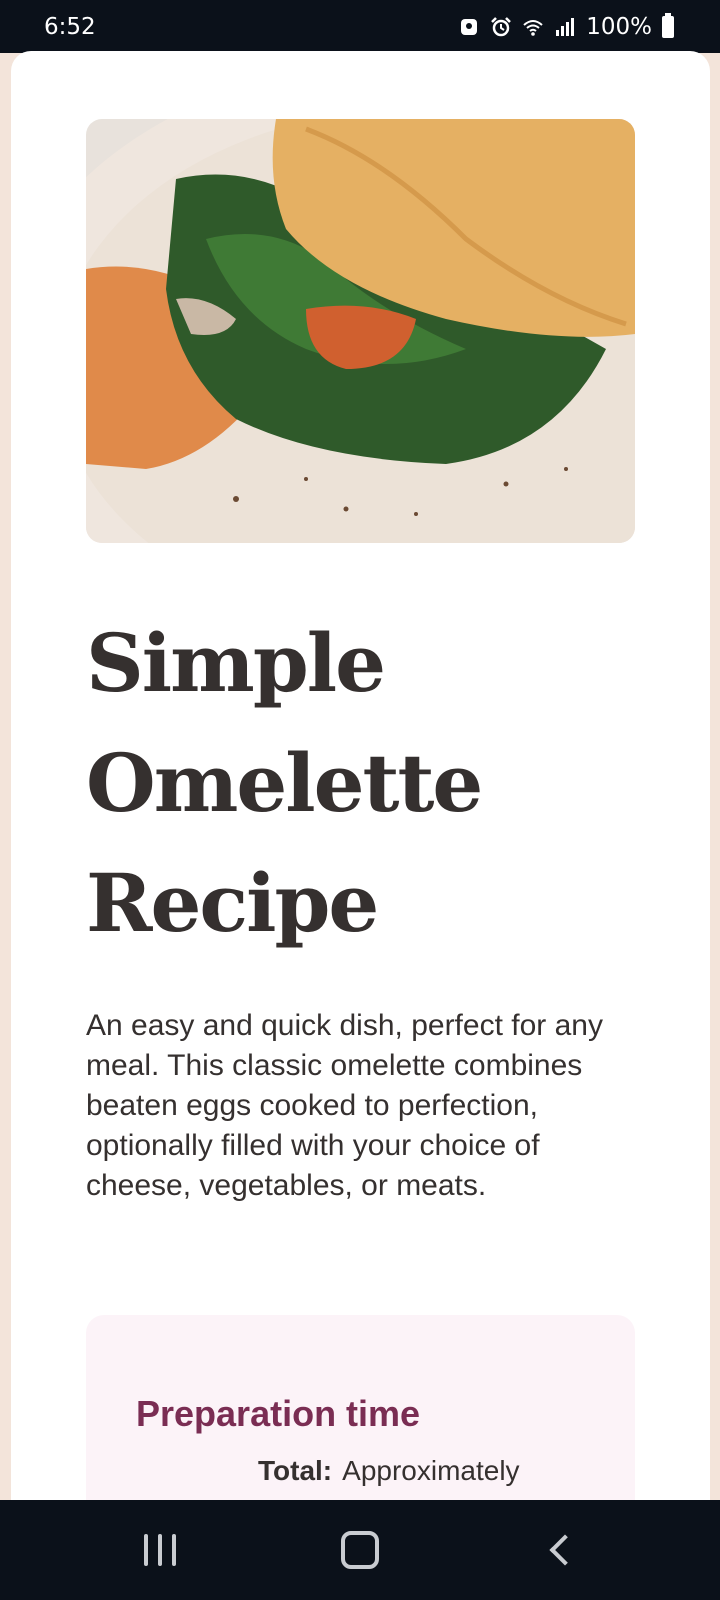 The width and height of the screenshot is (720, 1600). I want to click on battery-percent: 100%, so click(619, 26).